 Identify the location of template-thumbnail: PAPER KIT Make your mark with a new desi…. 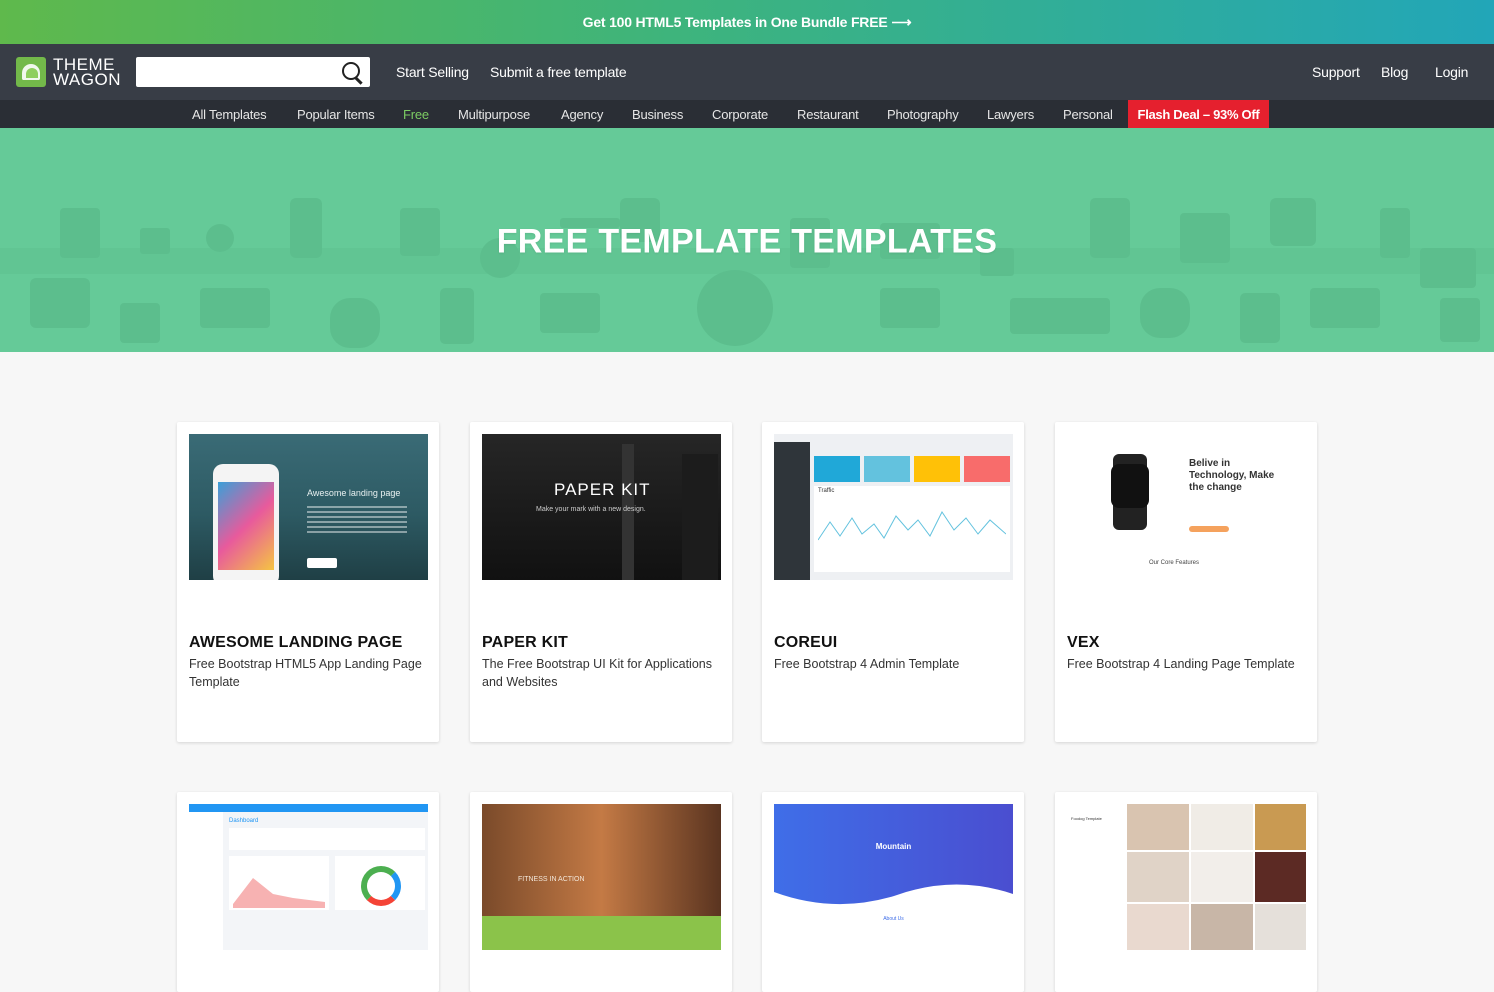
(601, 507).